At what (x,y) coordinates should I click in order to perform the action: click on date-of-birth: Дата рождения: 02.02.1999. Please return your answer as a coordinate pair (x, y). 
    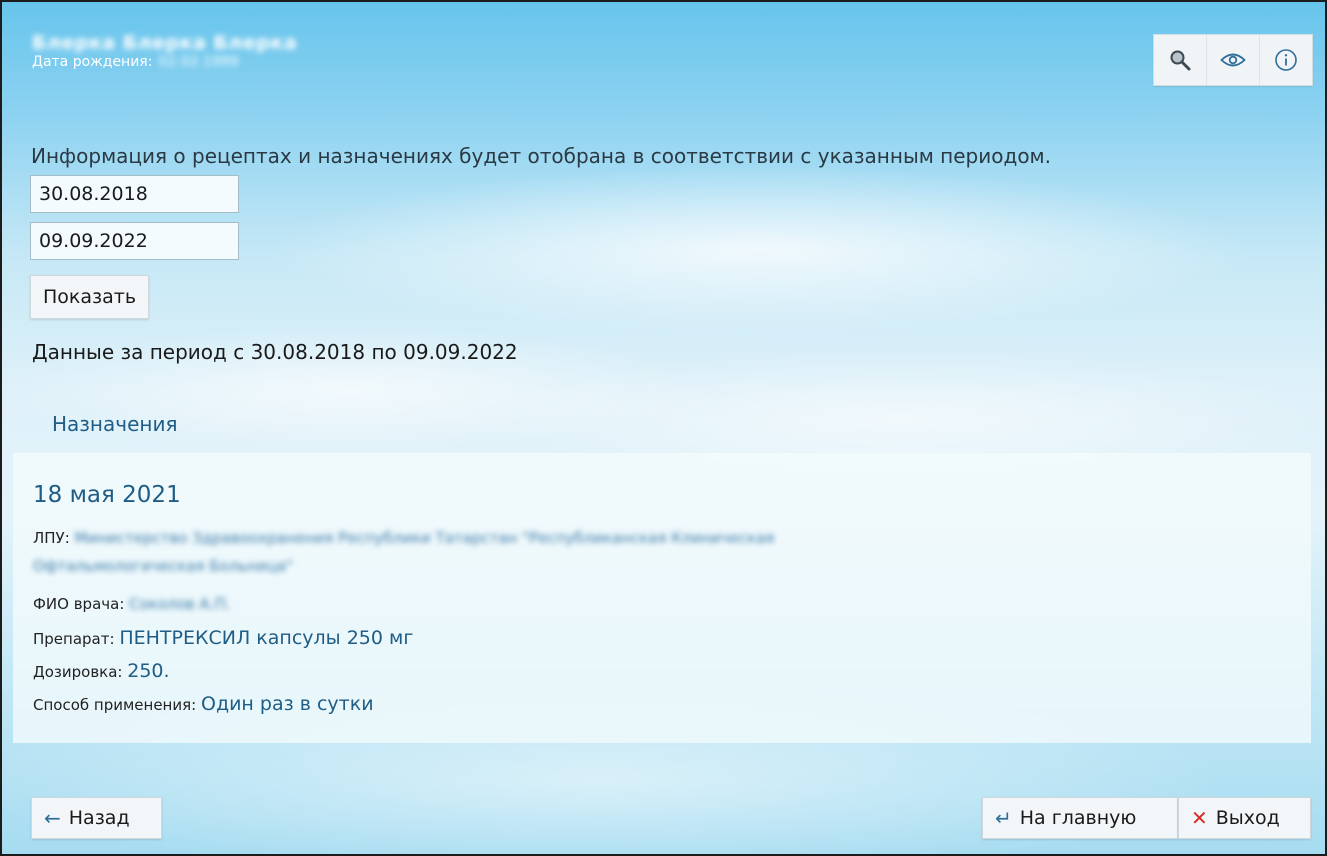
    Looking at the image, I should click on (135, 62).